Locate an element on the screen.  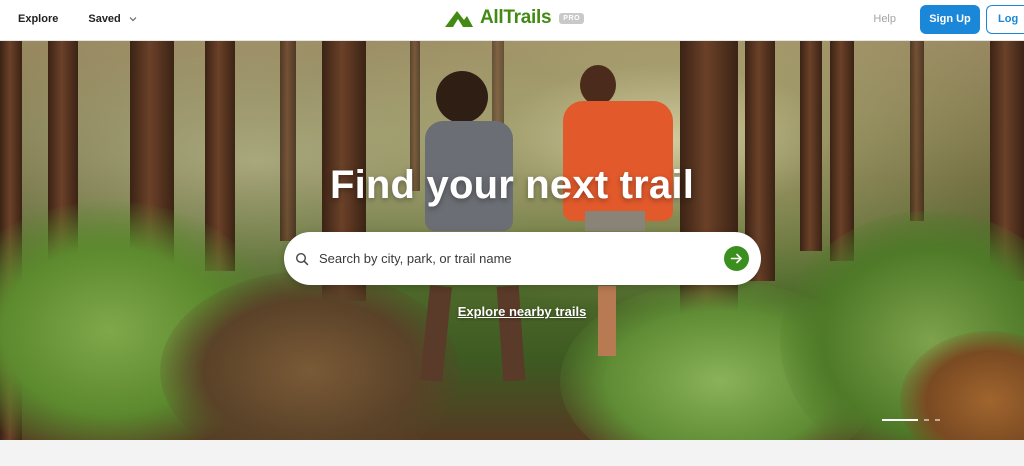
trail-search-bar is located at coordinates (522, 258).